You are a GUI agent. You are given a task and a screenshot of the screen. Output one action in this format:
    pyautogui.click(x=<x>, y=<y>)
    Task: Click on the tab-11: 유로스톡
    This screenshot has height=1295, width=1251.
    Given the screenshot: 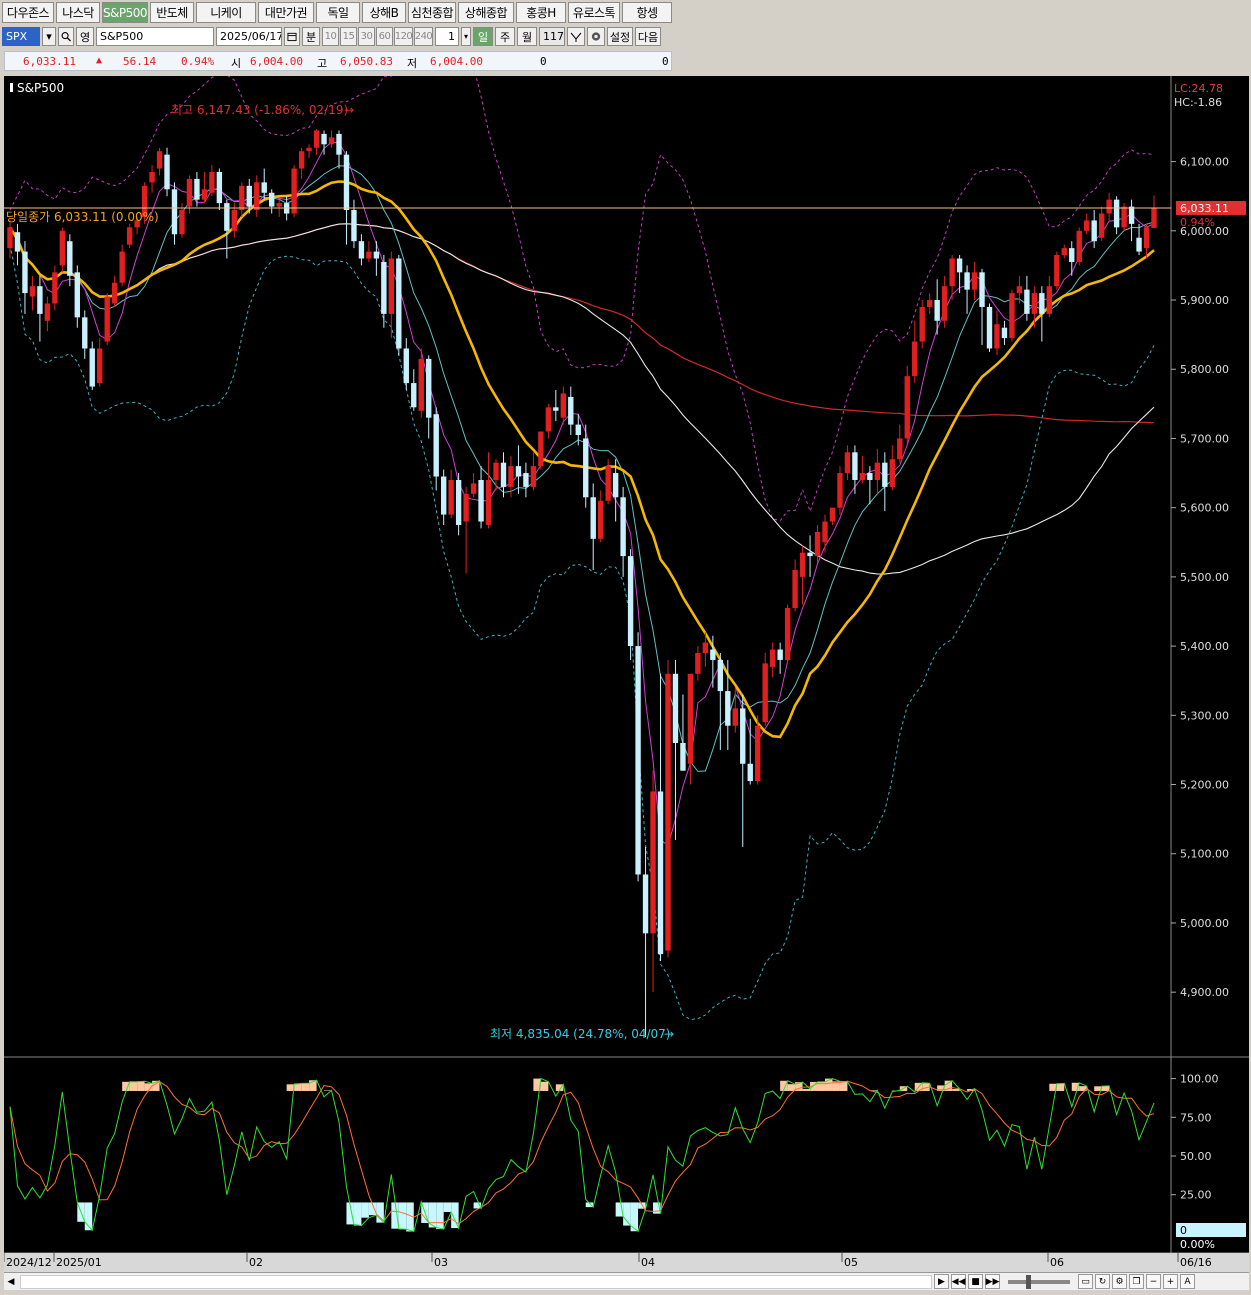 What is the action you would take?
    pyautogui.click(x=594, y=12)
    